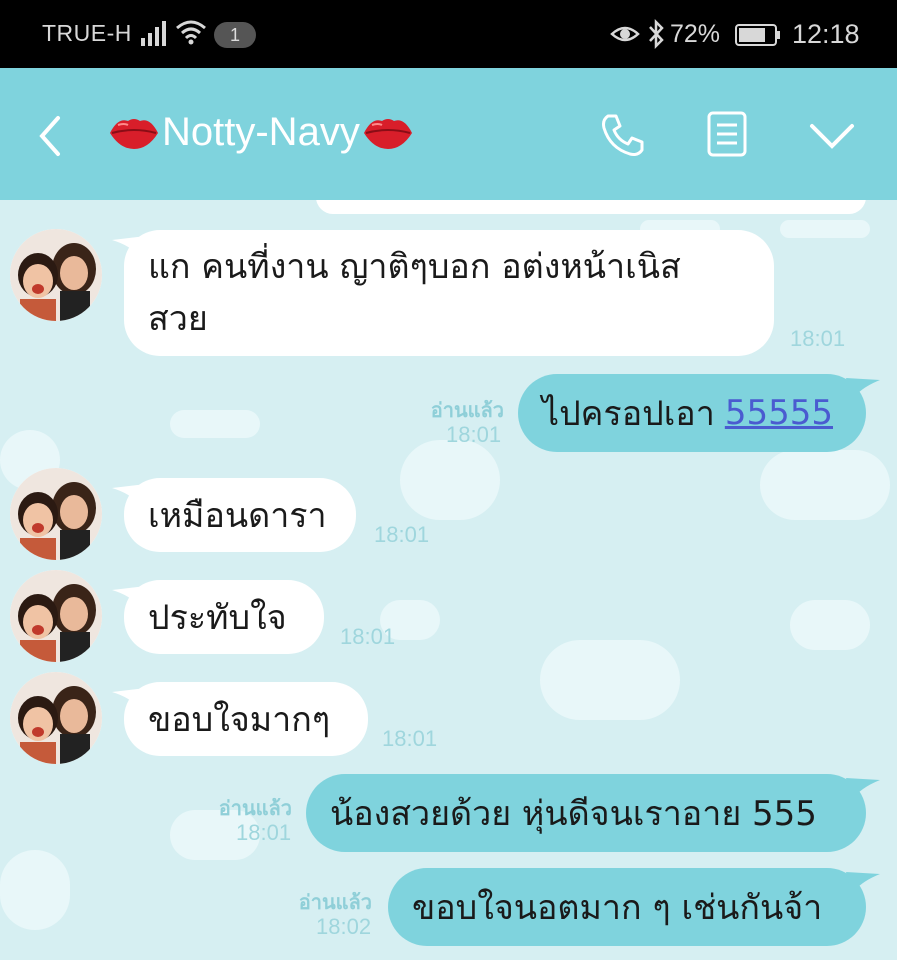 The width and height of the screenshot is (897, 960). Describe the element at coordinates (656, 34) in the screenshot. I see `bluetooth-icon` at that location.